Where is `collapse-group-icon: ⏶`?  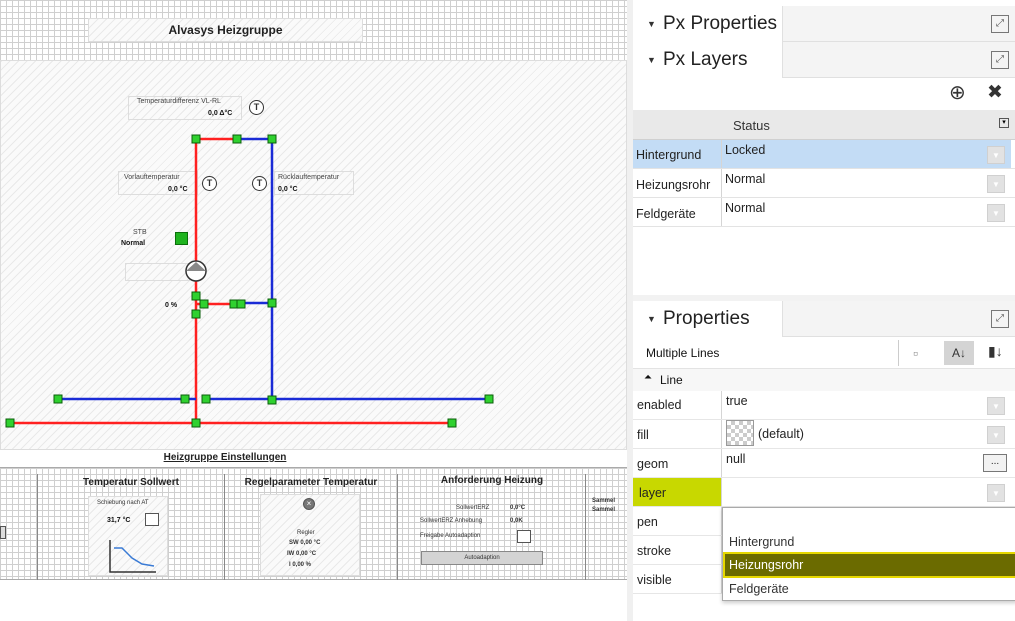
collapse-group-icon: ⏶ is located at coordinates (648, 377).